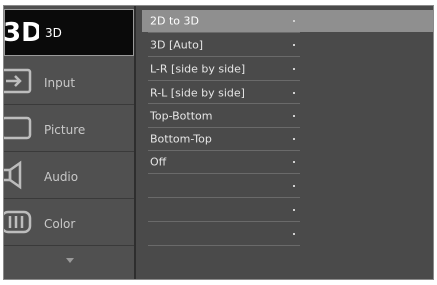 This screenshot has width=437, height=285. Describe the element at coordinates (69, 32) in the screenshot. I see `nav-item-3d: 3D 3D` at that location.